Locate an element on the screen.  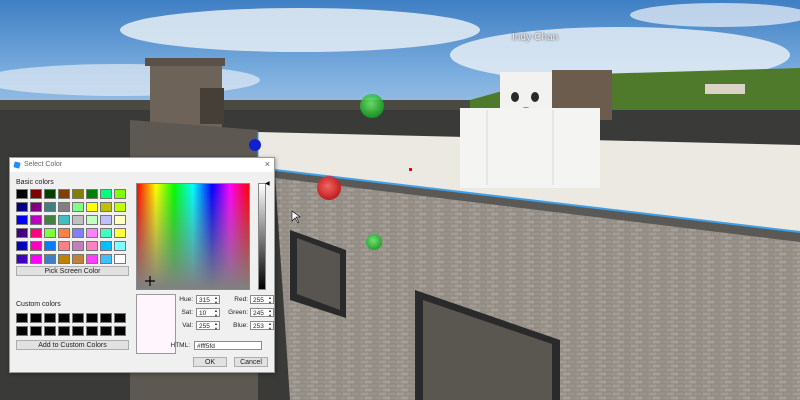
blue-spinbox: 253 ▲ ▼ is located at coordinates (262, 325).